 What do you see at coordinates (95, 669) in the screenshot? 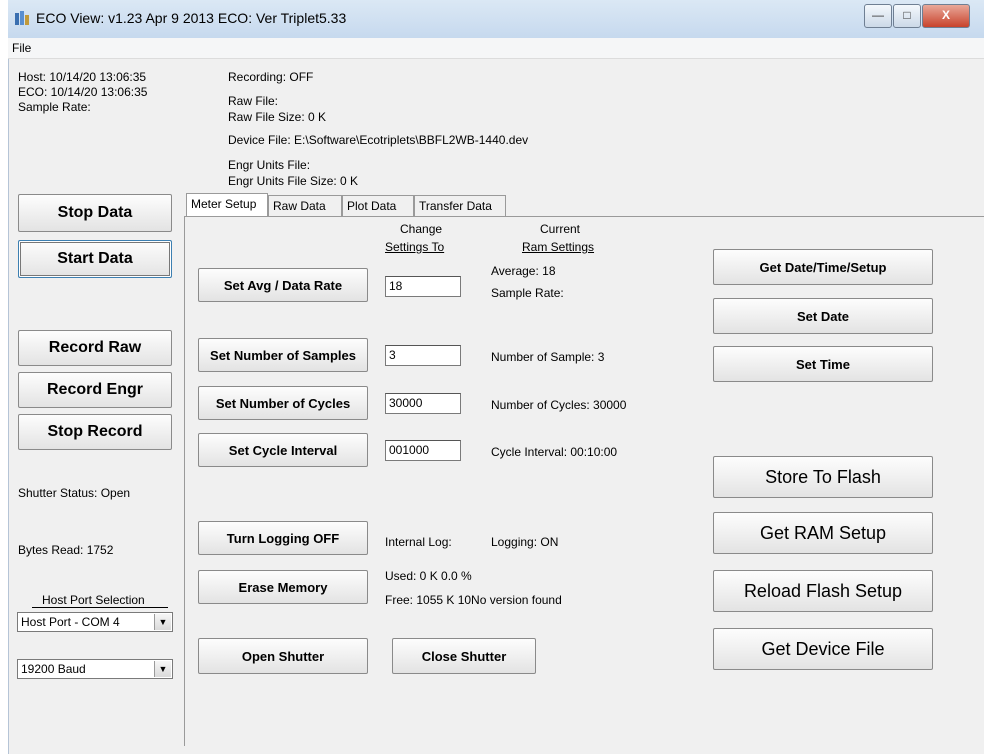
I see `baud-select: 19200 Baud ▼` at bounding box center [95, 669].